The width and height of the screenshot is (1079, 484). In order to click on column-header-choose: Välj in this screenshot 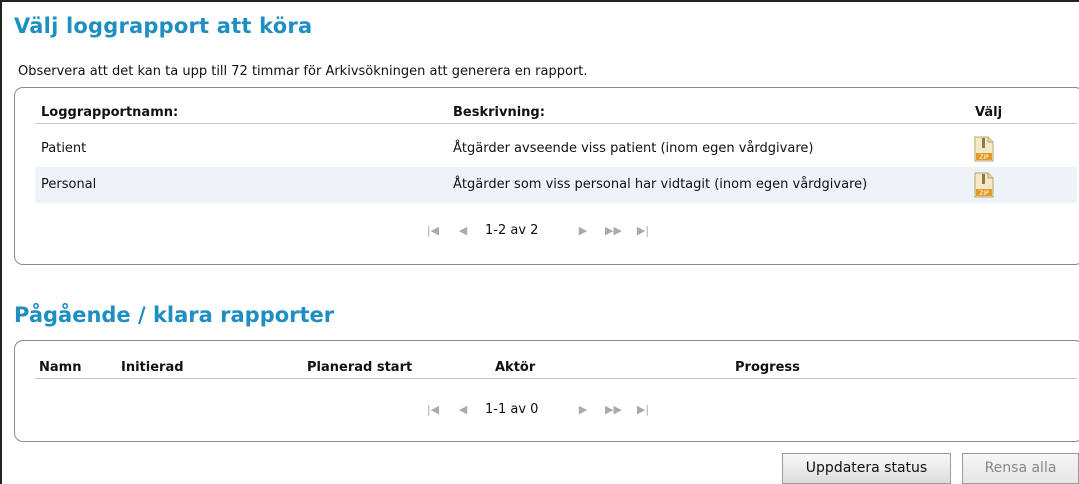, I will do `click(989, 112)`.